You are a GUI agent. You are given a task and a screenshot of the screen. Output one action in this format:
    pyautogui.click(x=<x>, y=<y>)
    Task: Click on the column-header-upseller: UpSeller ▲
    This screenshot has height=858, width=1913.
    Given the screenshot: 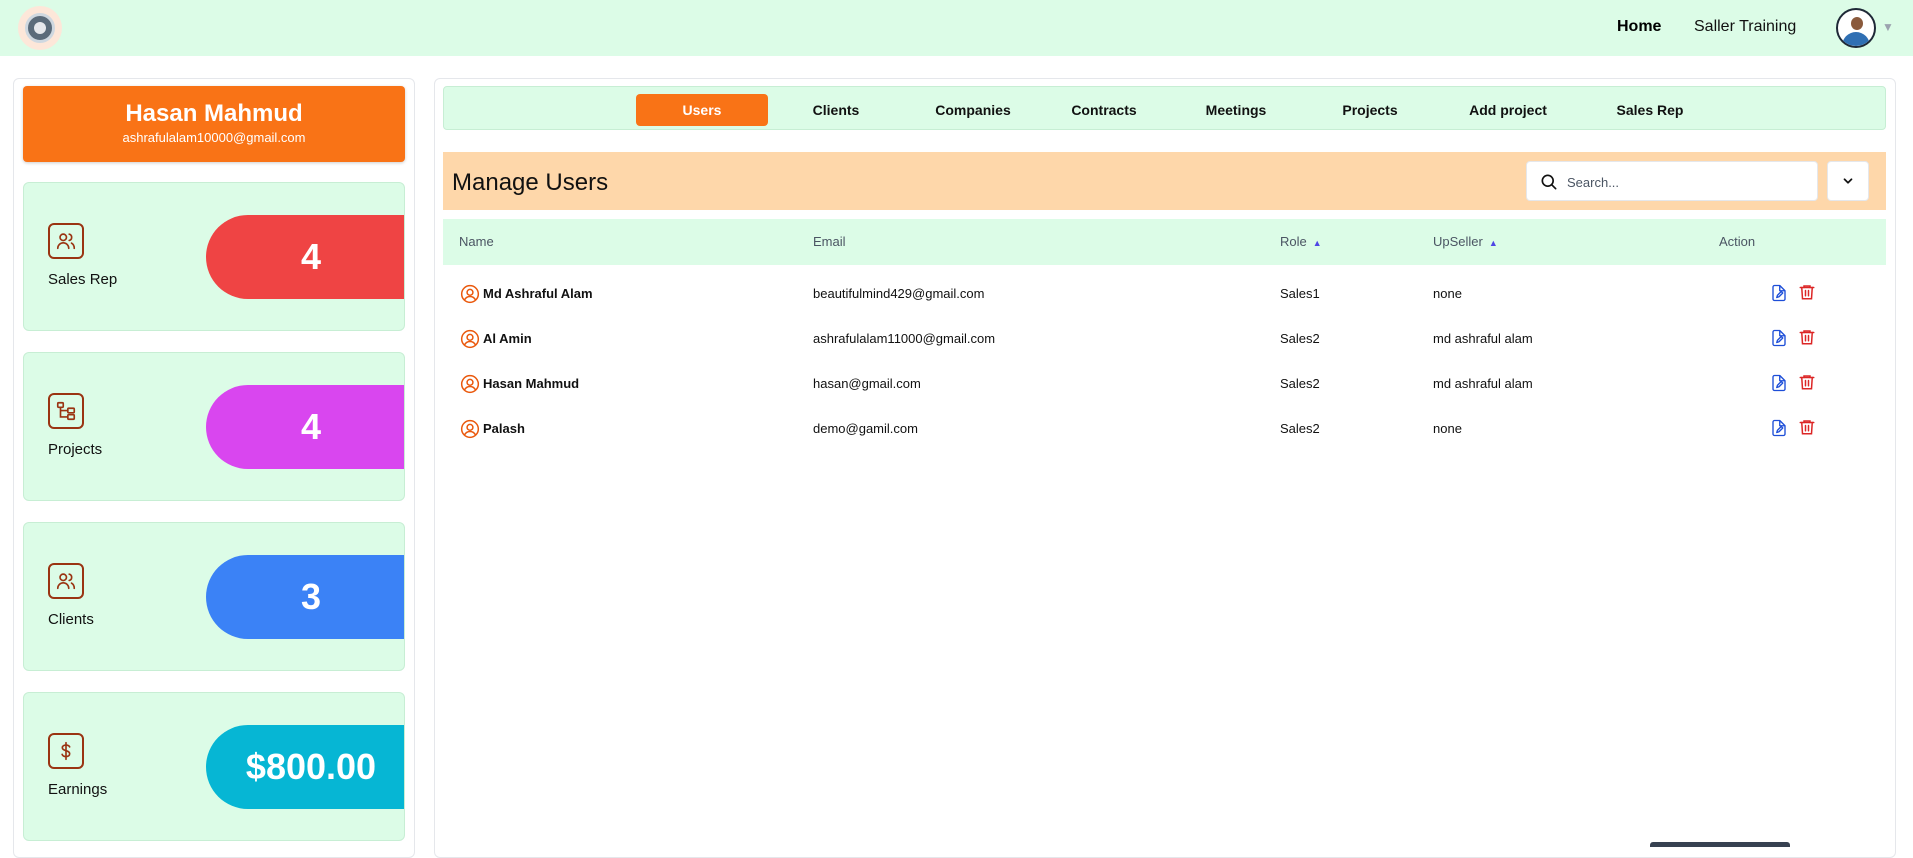 What is the action you would take?
    pyautogui.click(x=1465, y=241)
    